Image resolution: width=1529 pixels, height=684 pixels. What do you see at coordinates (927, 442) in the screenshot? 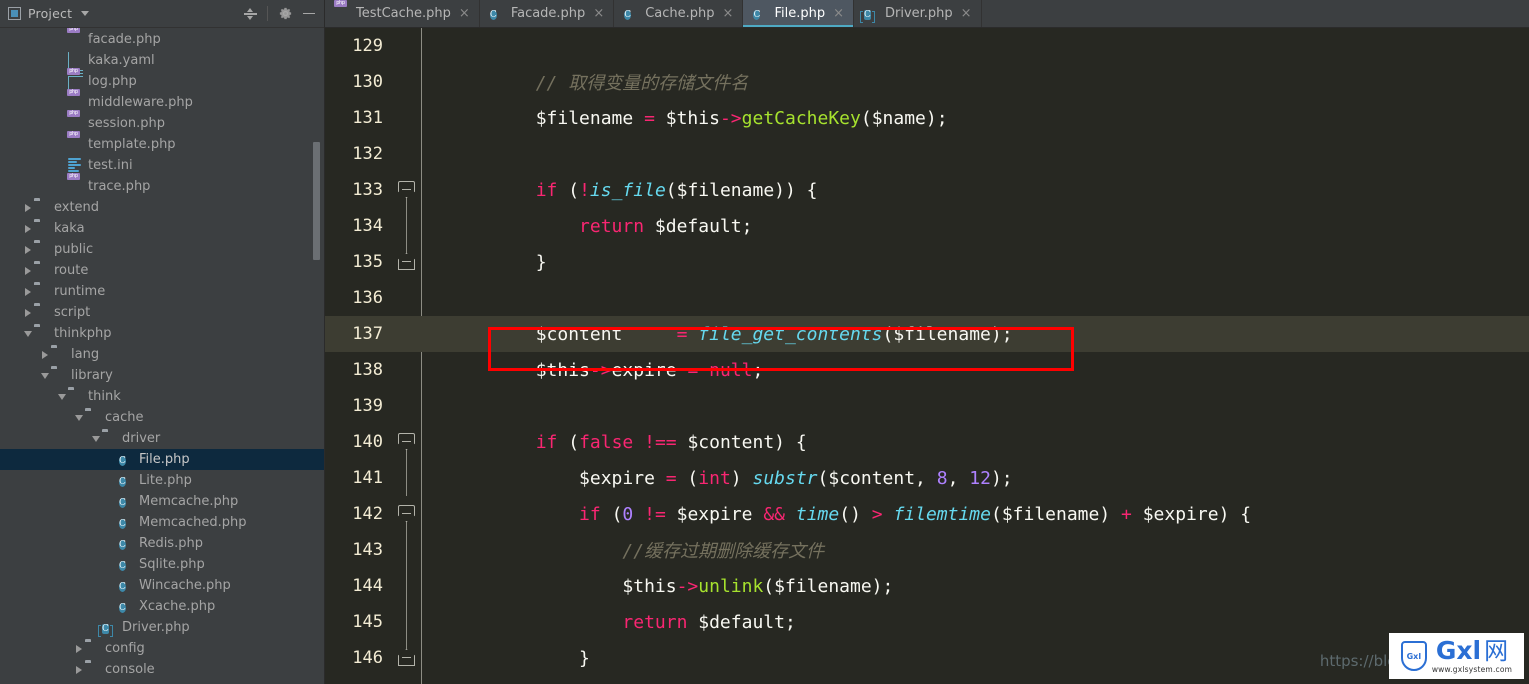
I see `code-line: 140 if (false !== $content) {` at bounding box center [927, 442].